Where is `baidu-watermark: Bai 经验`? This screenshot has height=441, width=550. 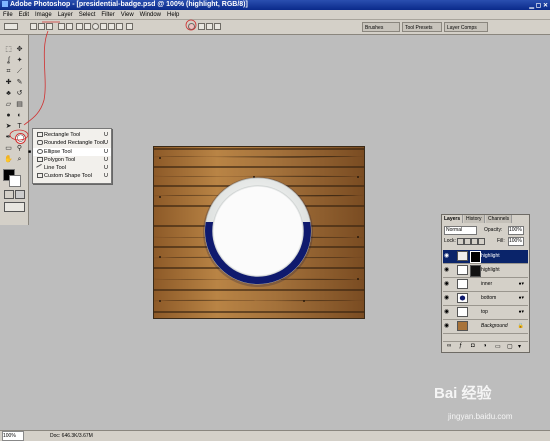
baidu-watermark: Bai 经验 is located at coordinates (463, 393).